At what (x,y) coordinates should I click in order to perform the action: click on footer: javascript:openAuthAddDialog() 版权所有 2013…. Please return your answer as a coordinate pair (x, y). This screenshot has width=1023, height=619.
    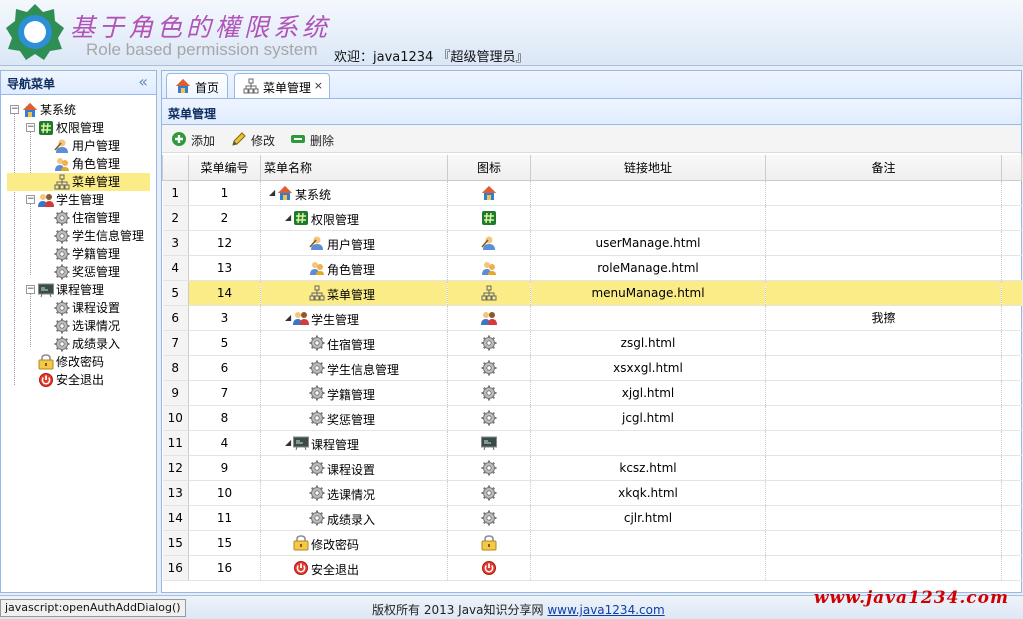
    Looking at the image, I should click on (511, 603).